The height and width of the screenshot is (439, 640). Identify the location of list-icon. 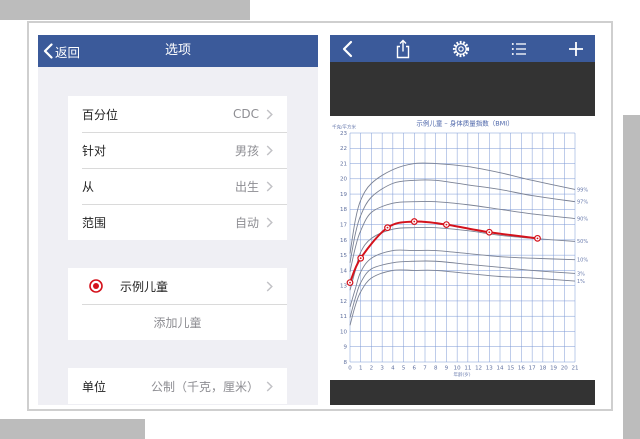
(519, 49).